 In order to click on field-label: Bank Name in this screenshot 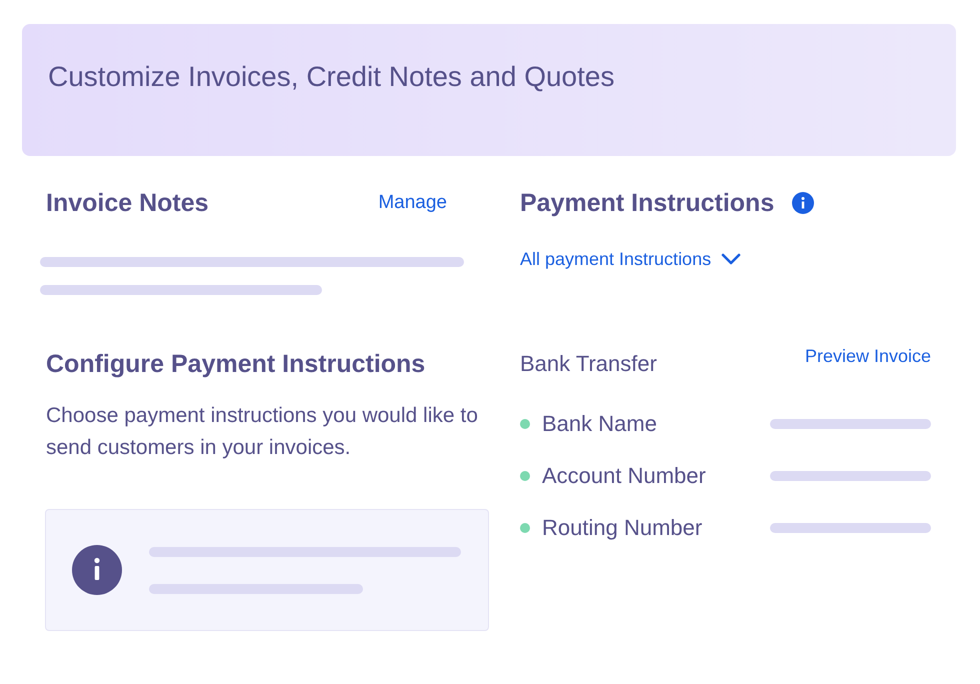, I will do `click(600, 424)`.